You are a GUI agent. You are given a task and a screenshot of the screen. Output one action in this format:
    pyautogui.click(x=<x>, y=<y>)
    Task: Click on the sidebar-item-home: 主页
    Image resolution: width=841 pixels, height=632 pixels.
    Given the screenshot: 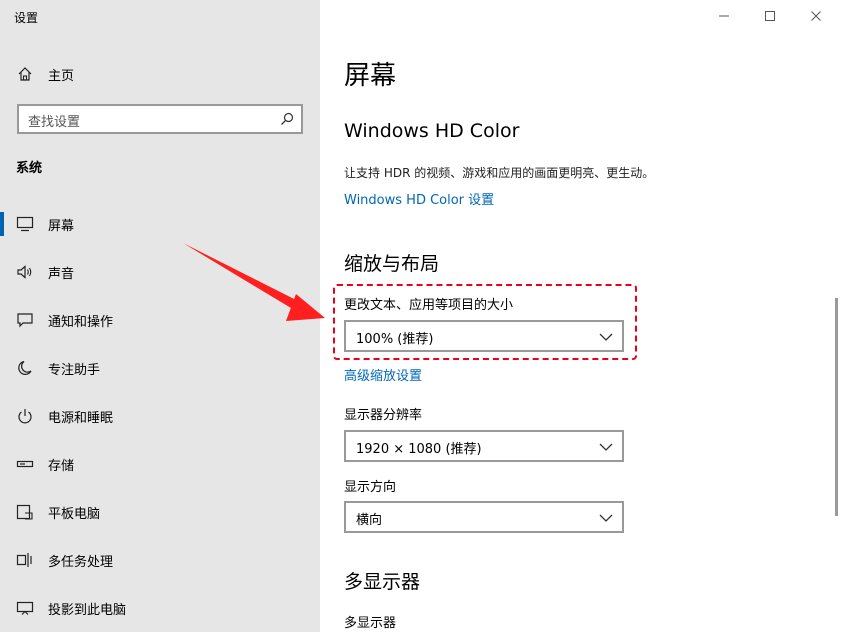 What is the action you would take?
    pyautogui.click(x=160, y=74)
    